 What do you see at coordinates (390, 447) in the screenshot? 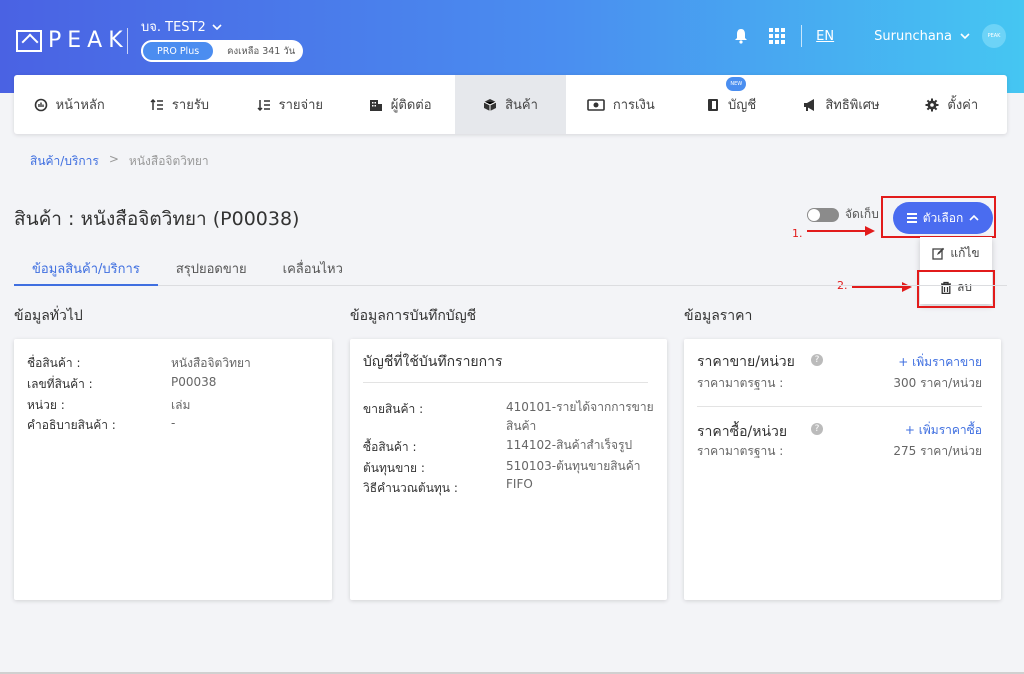
I see `field-label: ซื้อสินค้า :` at bounding box center [390, 447].